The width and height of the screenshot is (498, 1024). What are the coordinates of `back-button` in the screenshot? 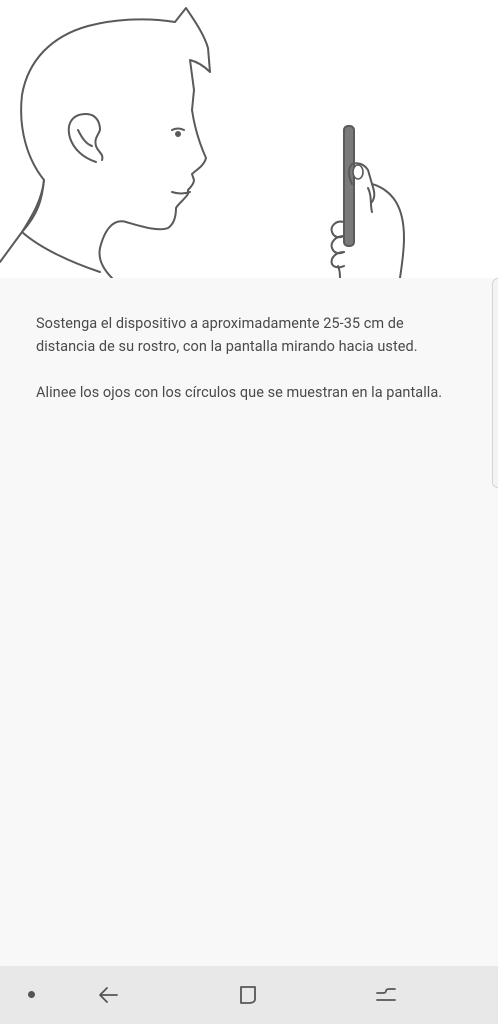 It's located at (109, 995).